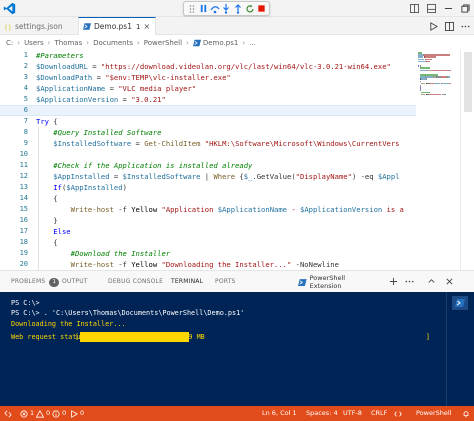 This screenshot has width=474, height=421. I want to click on code-token: Yellow, so click(144, 264).